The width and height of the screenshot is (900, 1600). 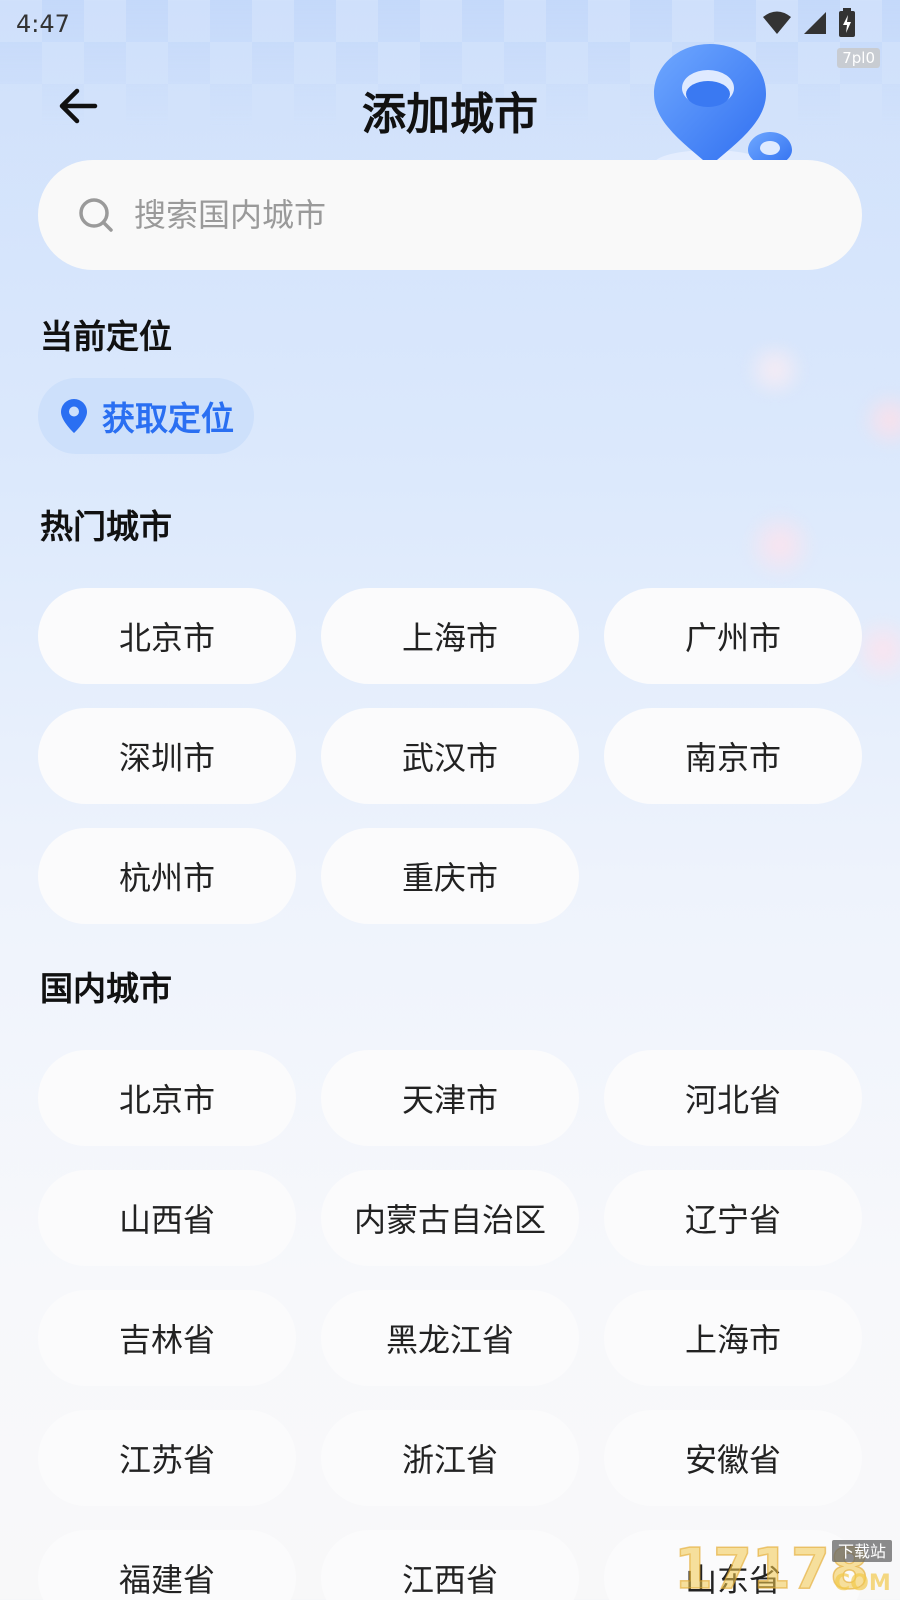 I want to click on city-chip: 上海市, so click(x=450, y=636).